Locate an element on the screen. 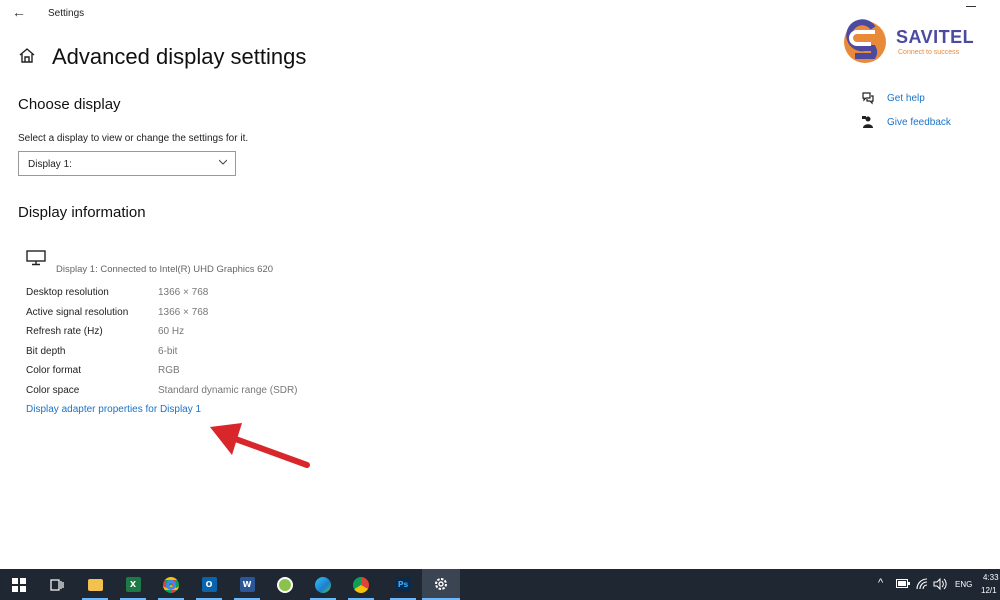  photoshop-button: Ps is located at coordinates (403, 584).